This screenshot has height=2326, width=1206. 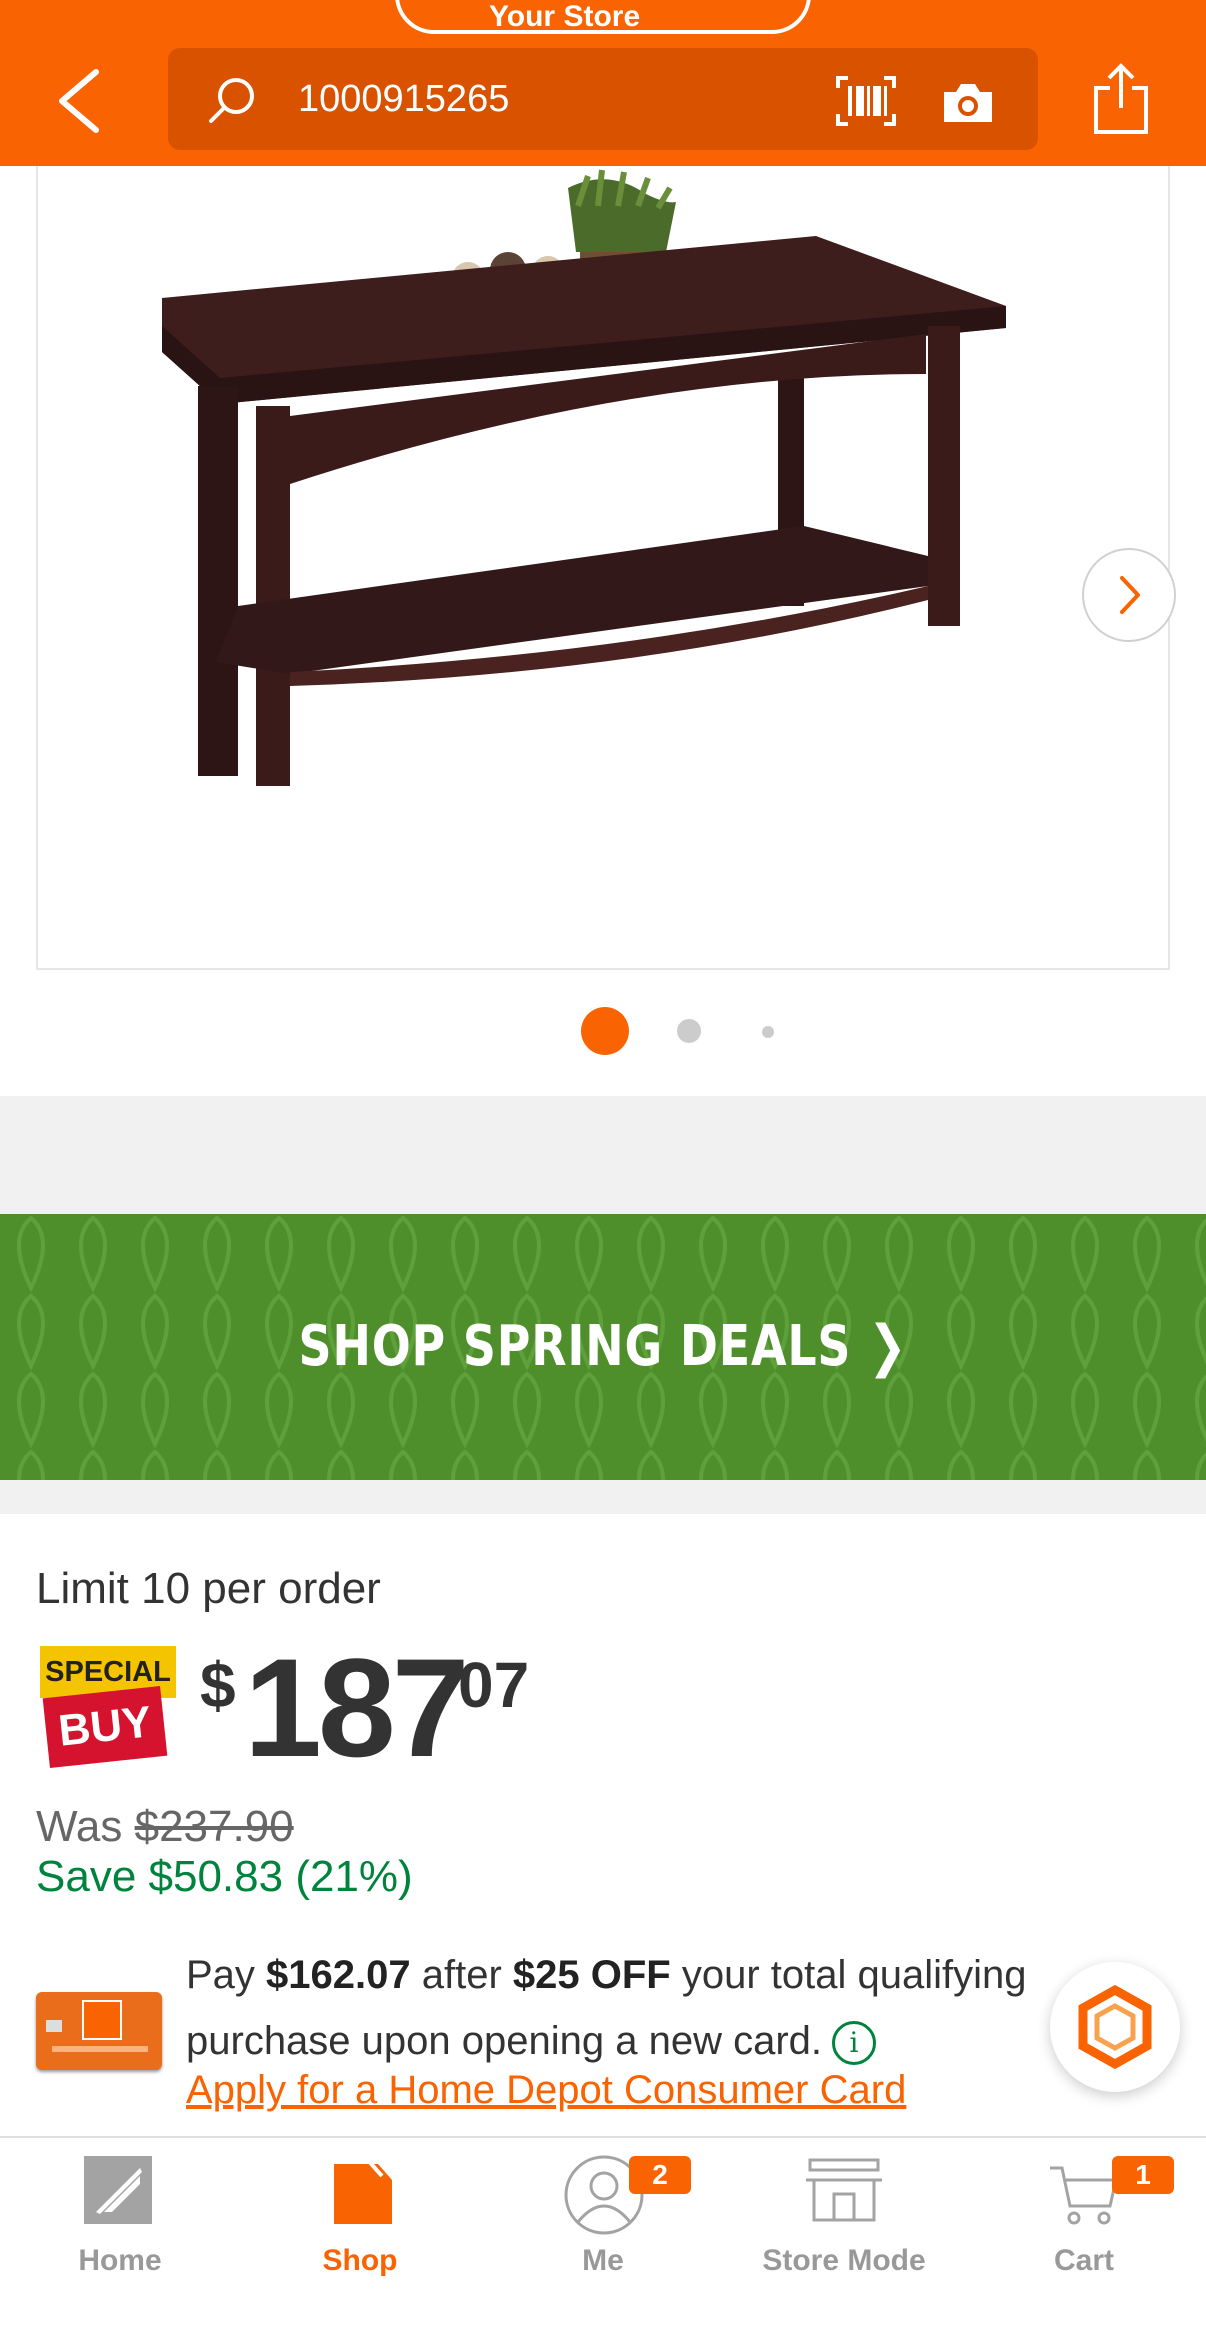 What do you see at coordinates (565, 16) in the screenshot?
I see `store-selector-label: Your Store` at bounding box center [565, 16].